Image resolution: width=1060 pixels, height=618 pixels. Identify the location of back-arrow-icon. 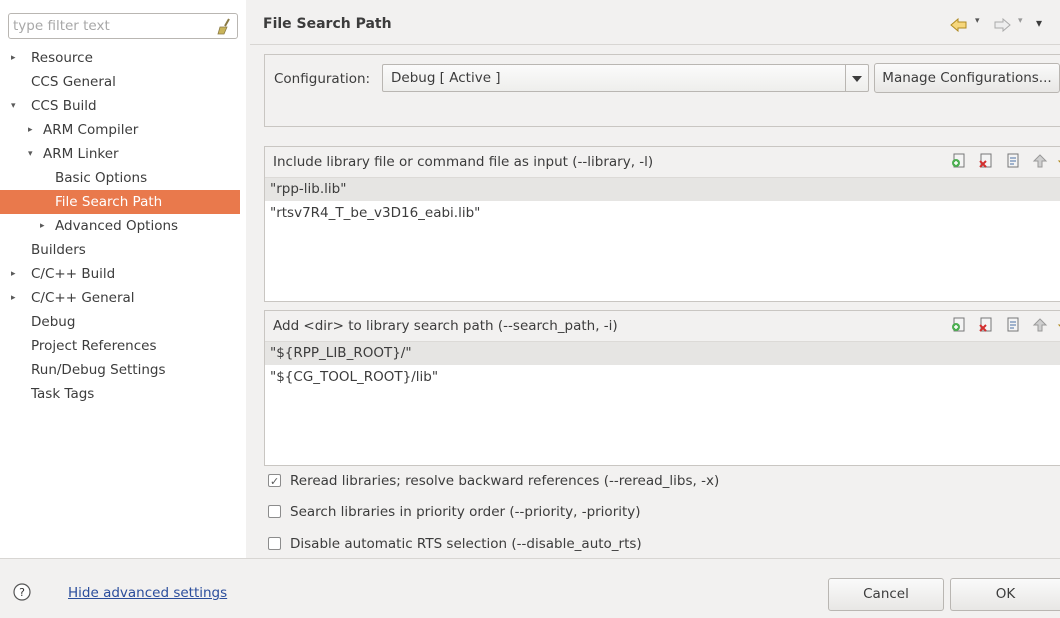
(959, 25).